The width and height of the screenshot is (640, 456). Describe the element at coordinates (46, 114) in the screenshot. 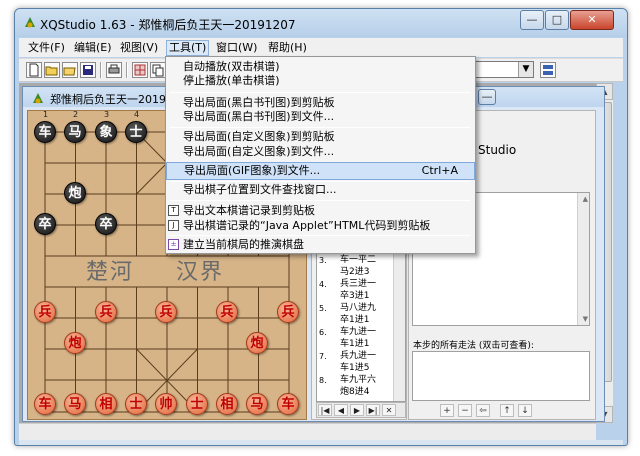

I see `file-number: 1` at that location.